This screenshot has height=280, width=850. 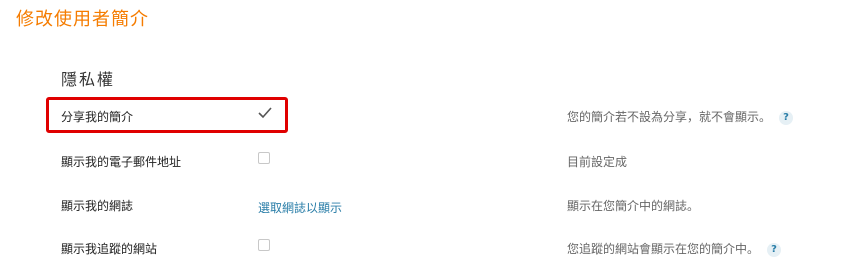 What do you see at coordinates (669, 117) in the screenshot?
I see `share-profile-description-text: 您的簡介若不設為分享，就不會顯示。` at bounding box center [669, 117].